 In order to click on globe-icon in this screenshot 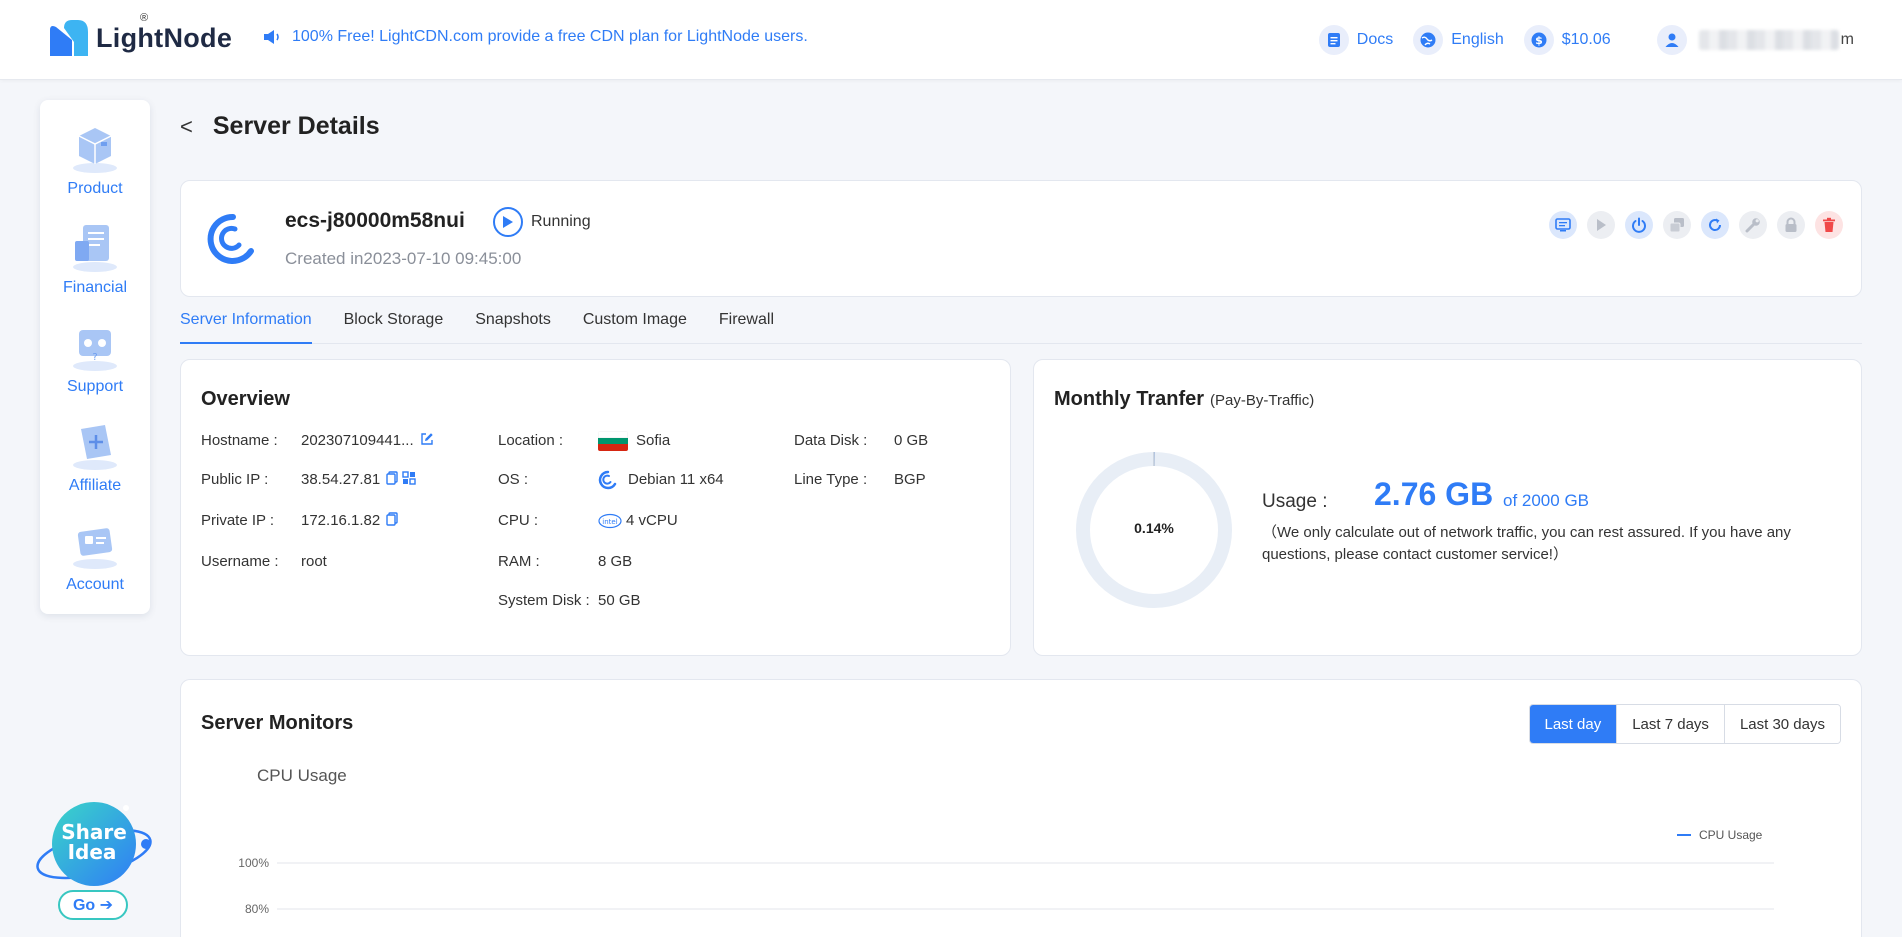, I will do `click(1428, 40)`.